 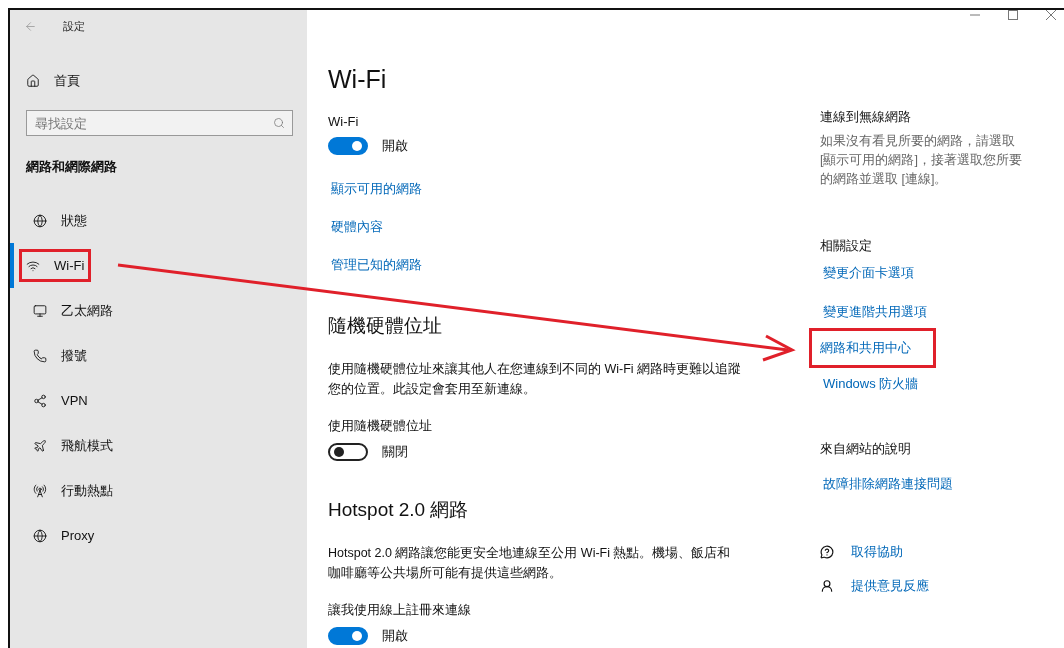 What do you see at coordinates (279, 123) in the screenshot?
I see `search-icon` at bounding box center [279, 123].